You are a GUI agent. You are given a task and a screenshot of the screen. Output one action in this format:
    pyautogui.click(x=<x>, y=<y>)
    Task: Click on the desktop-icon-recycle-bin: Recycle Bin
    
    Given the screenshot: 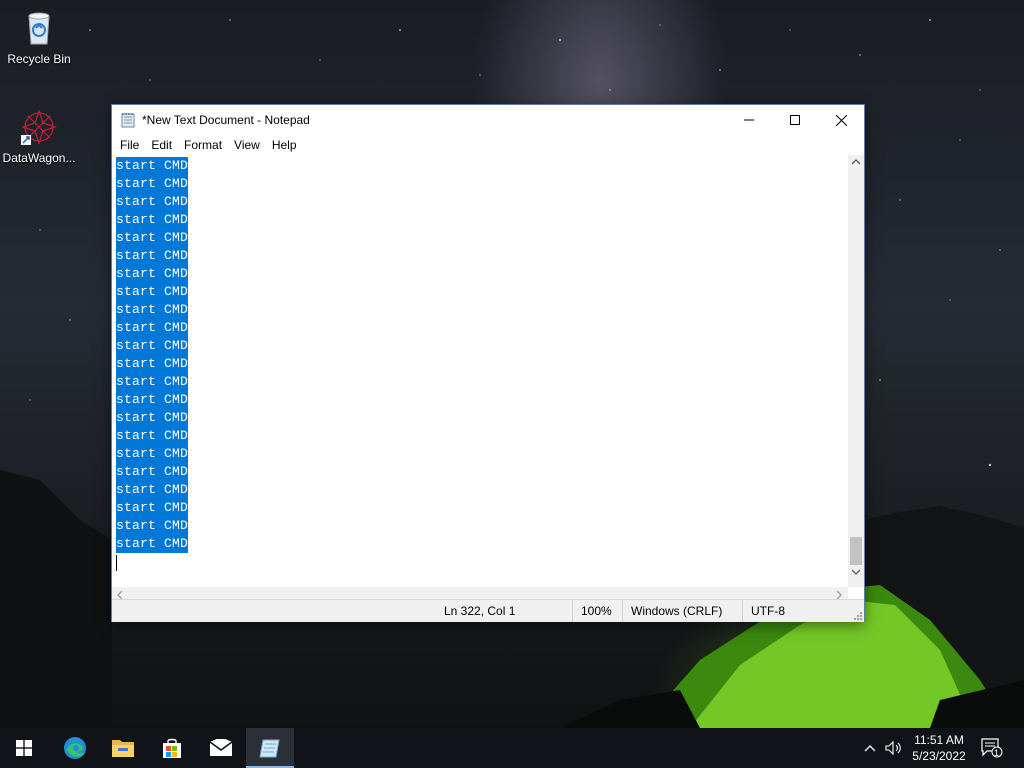 What is the action you would take?
    pyautogui.click(x=39, y=37)
    